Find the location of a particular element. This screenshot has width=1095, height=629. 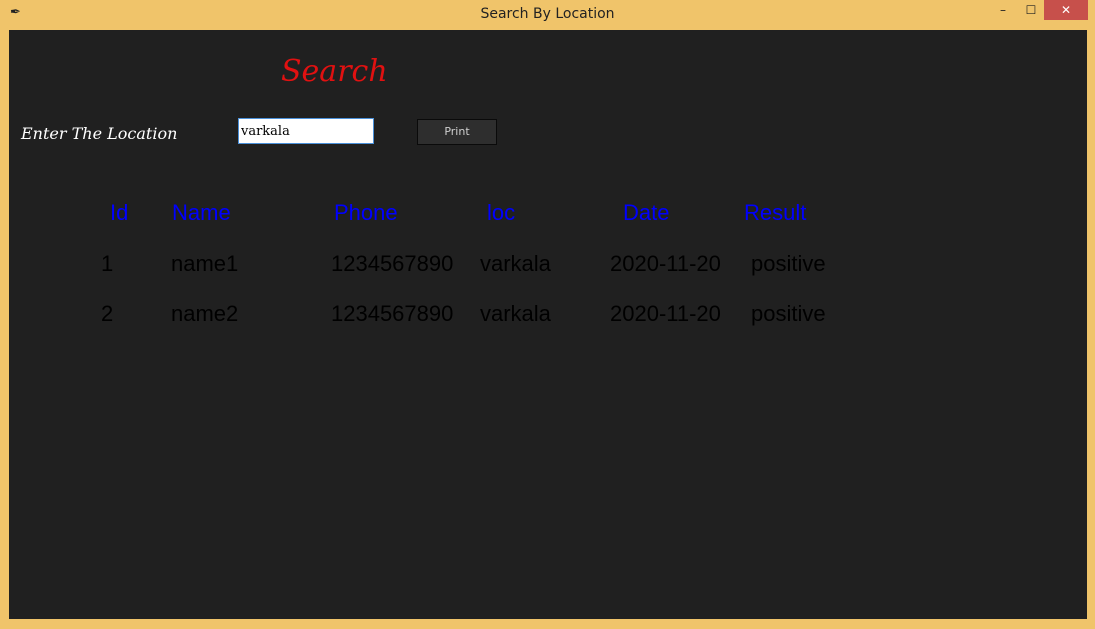

maximize-button: ☐ is located at coordinates (1031, 10).